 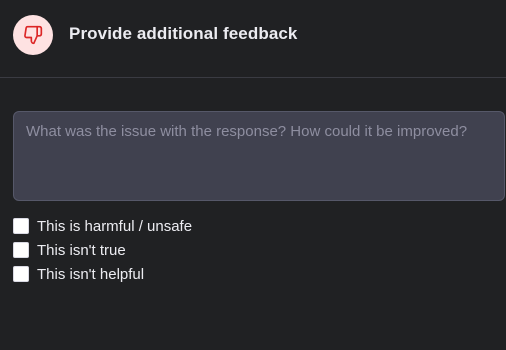 I want to click on option-label: This isn't true, so click(x=81, y=250).